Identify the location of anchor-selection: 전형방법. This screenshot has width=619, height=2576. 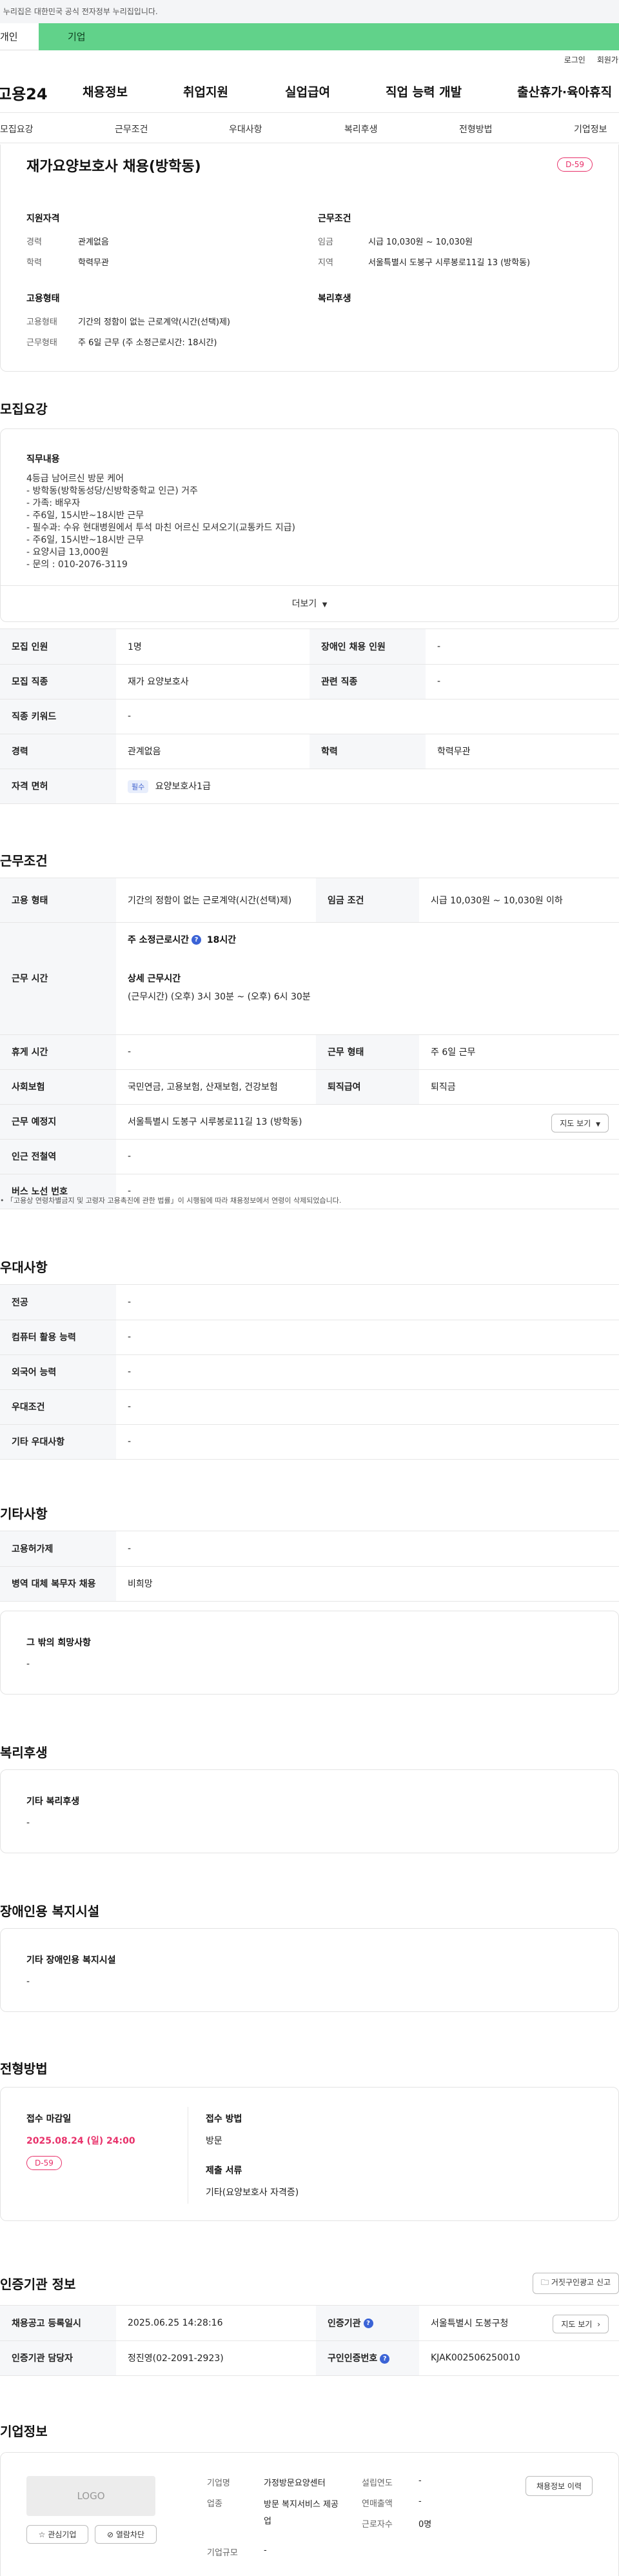
(476, 129).